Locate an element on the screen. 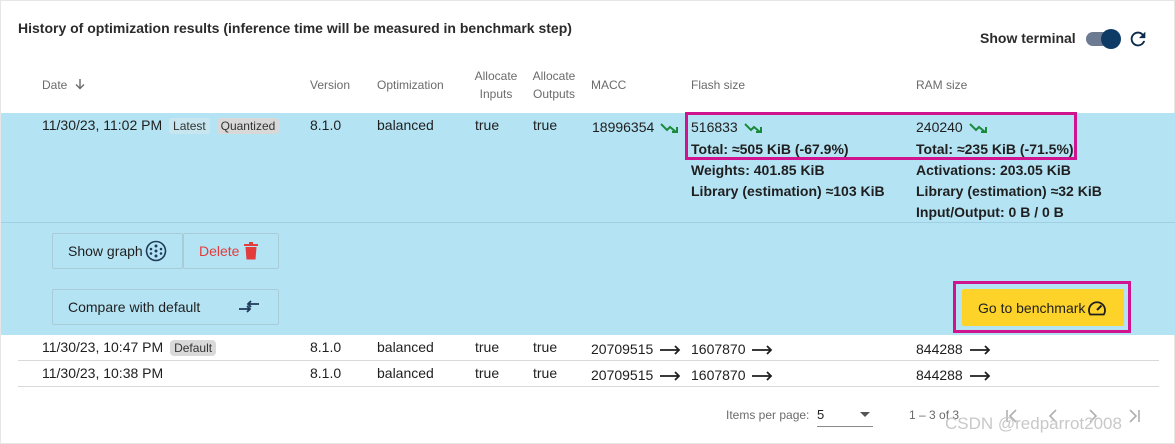  show-graph-button: Show graph is located at coordinates (117, 251).